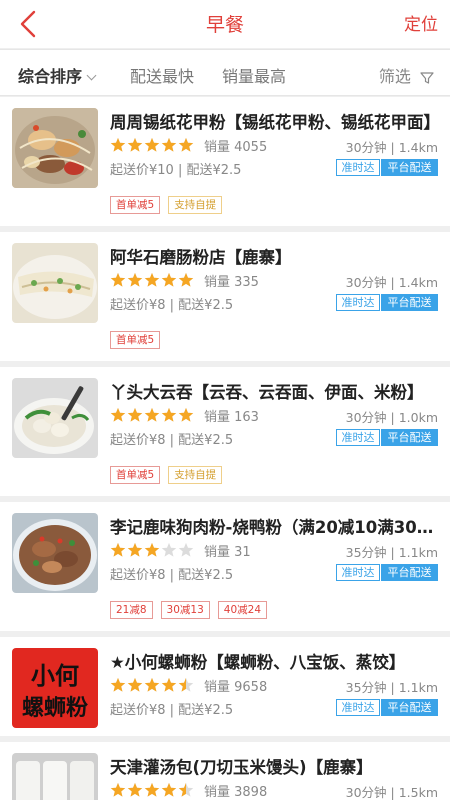  I want to click on sales-count: 销量 4055, so click(236, 147).